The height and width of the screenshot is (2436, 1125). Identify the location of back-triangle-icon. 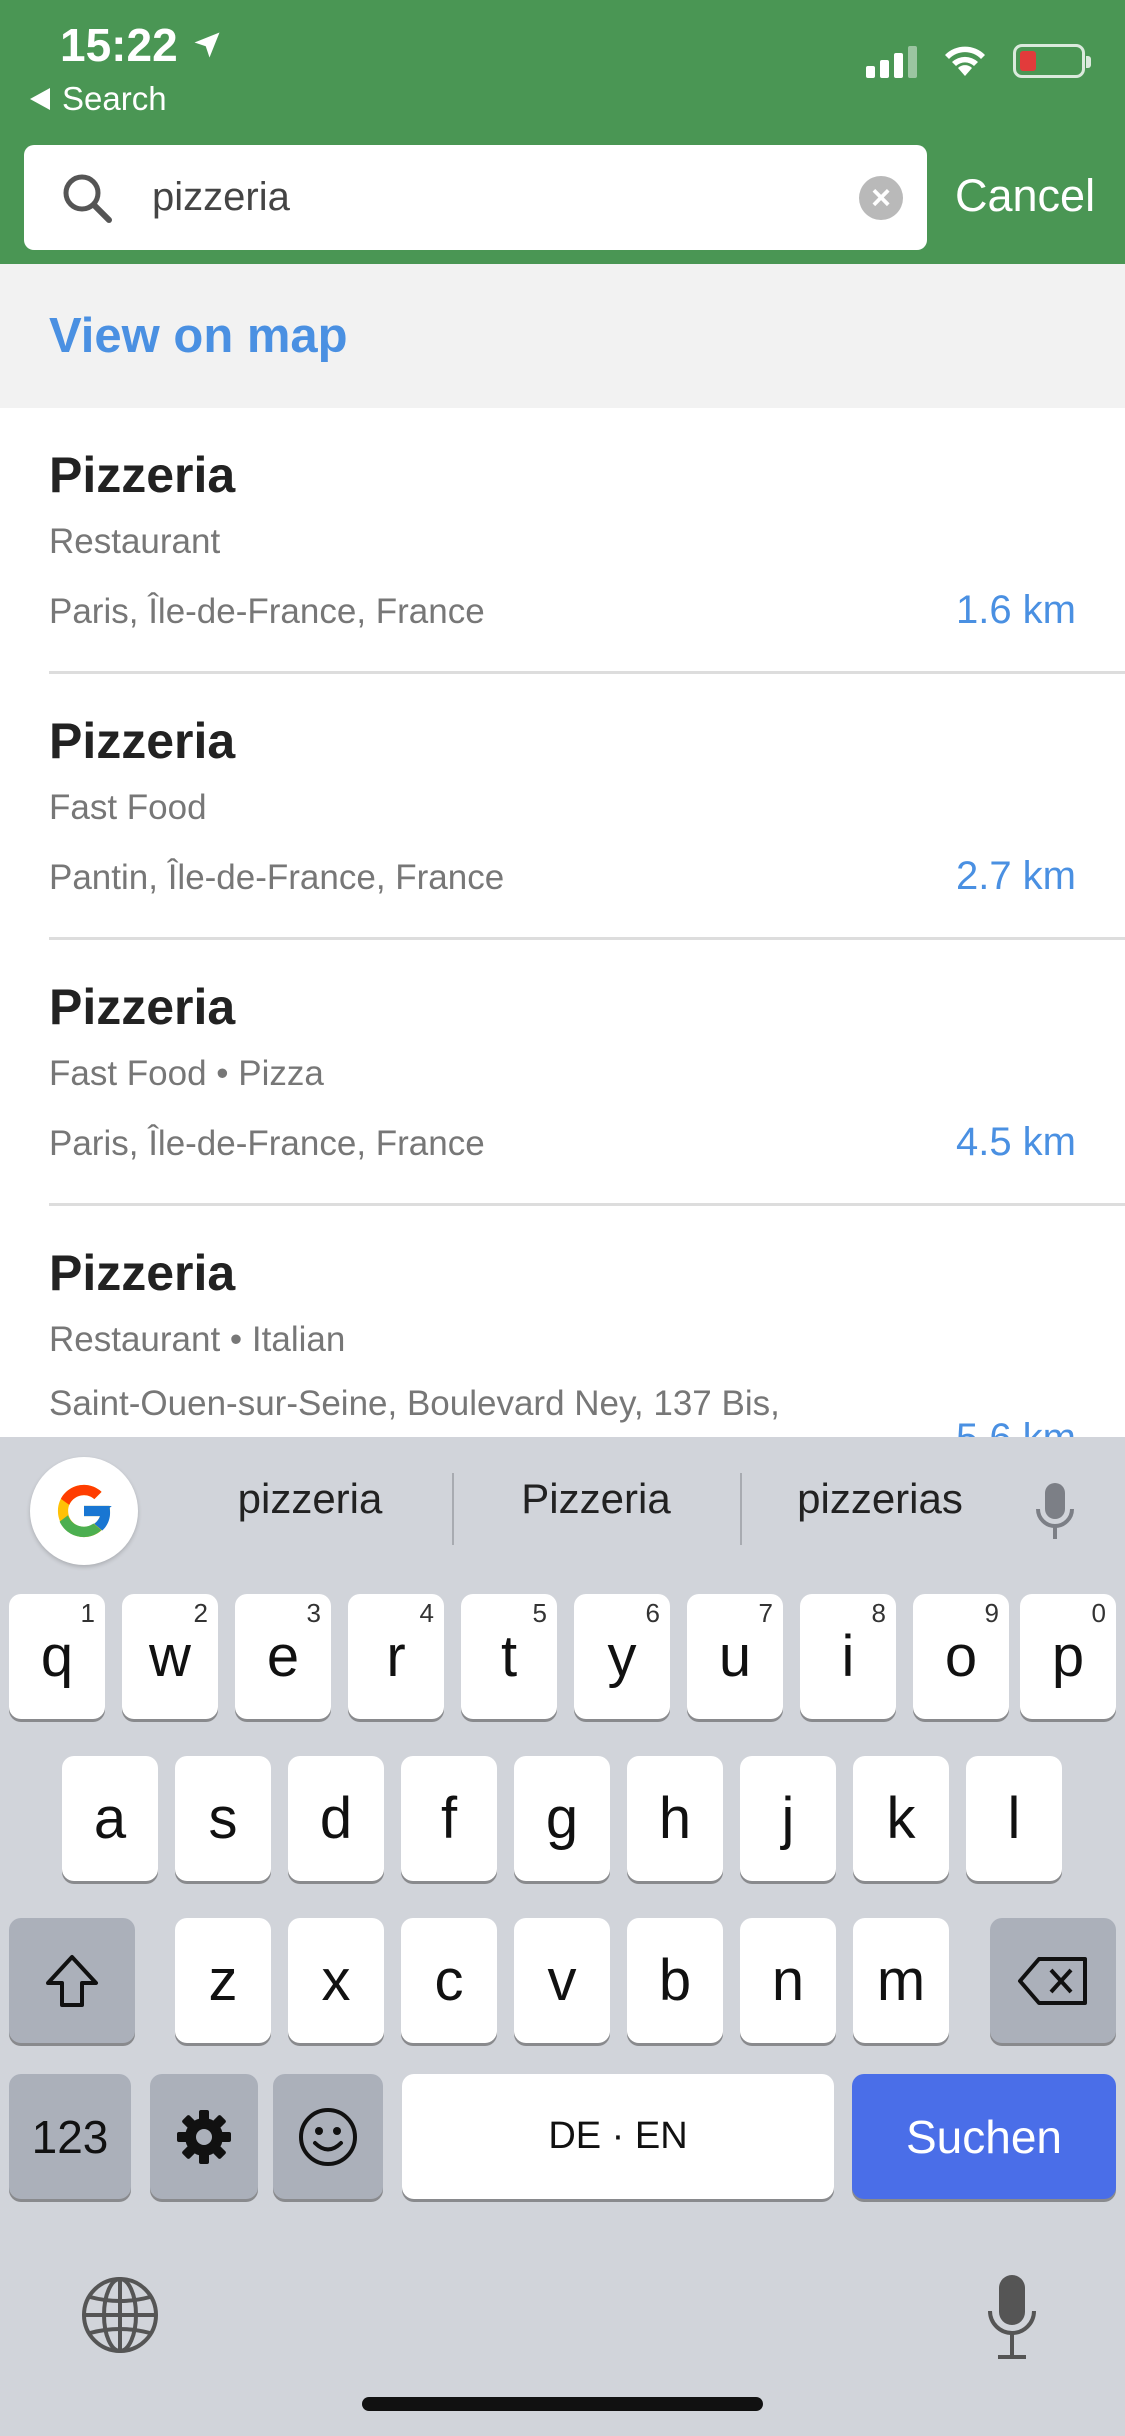
(40, 99).